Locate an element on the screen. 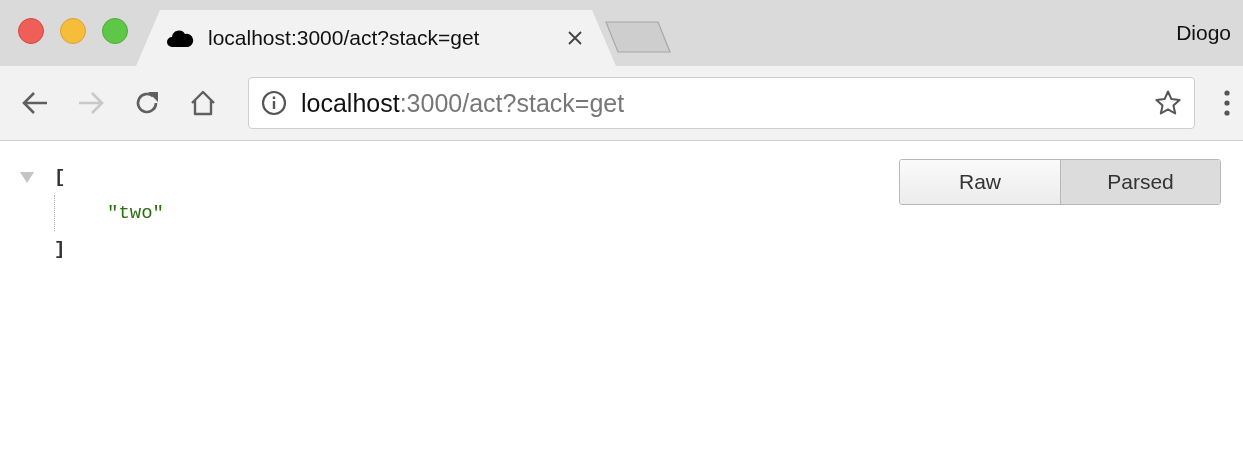 The height and width of the screenshot is (453, 1243). star-icon is located at coordinates (1168, 103).